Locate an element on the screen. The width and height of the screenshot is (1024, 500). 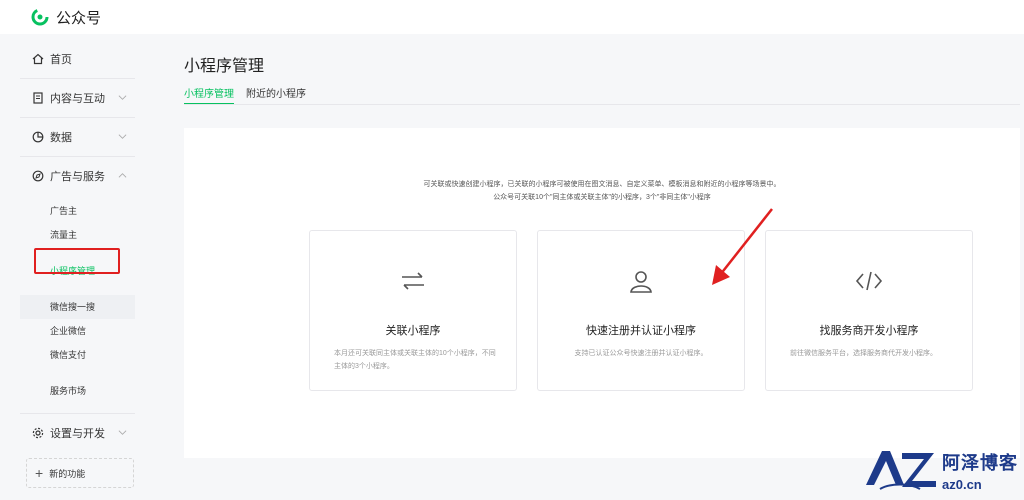
sidebar-subitem-work-wechat: 企业微信 is located at coordinates (77, 331).